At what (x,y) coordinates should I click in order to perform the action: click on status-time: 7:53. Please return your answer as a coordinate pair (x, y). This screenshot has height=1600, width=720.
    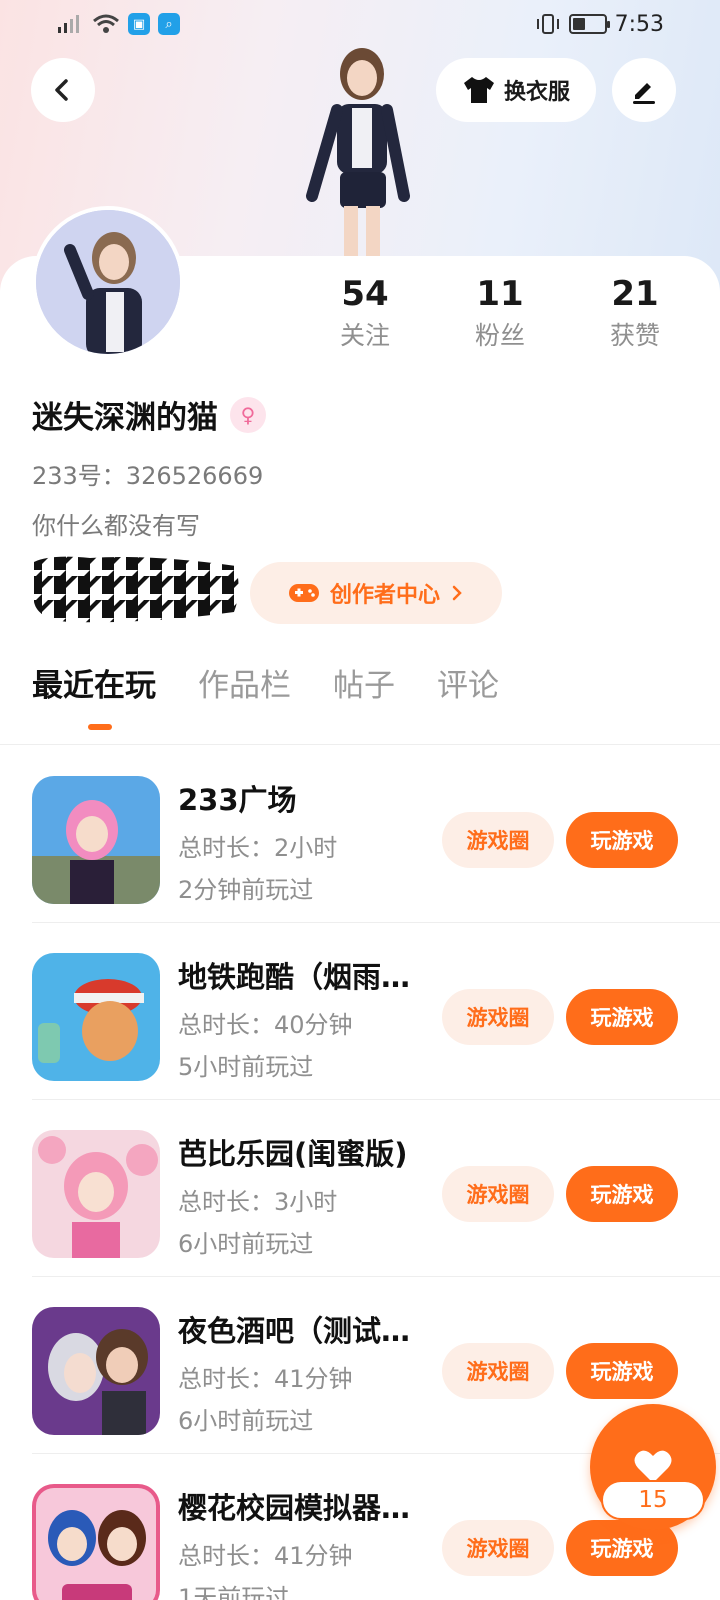
    Looking at the image, I should click on (639, 24).